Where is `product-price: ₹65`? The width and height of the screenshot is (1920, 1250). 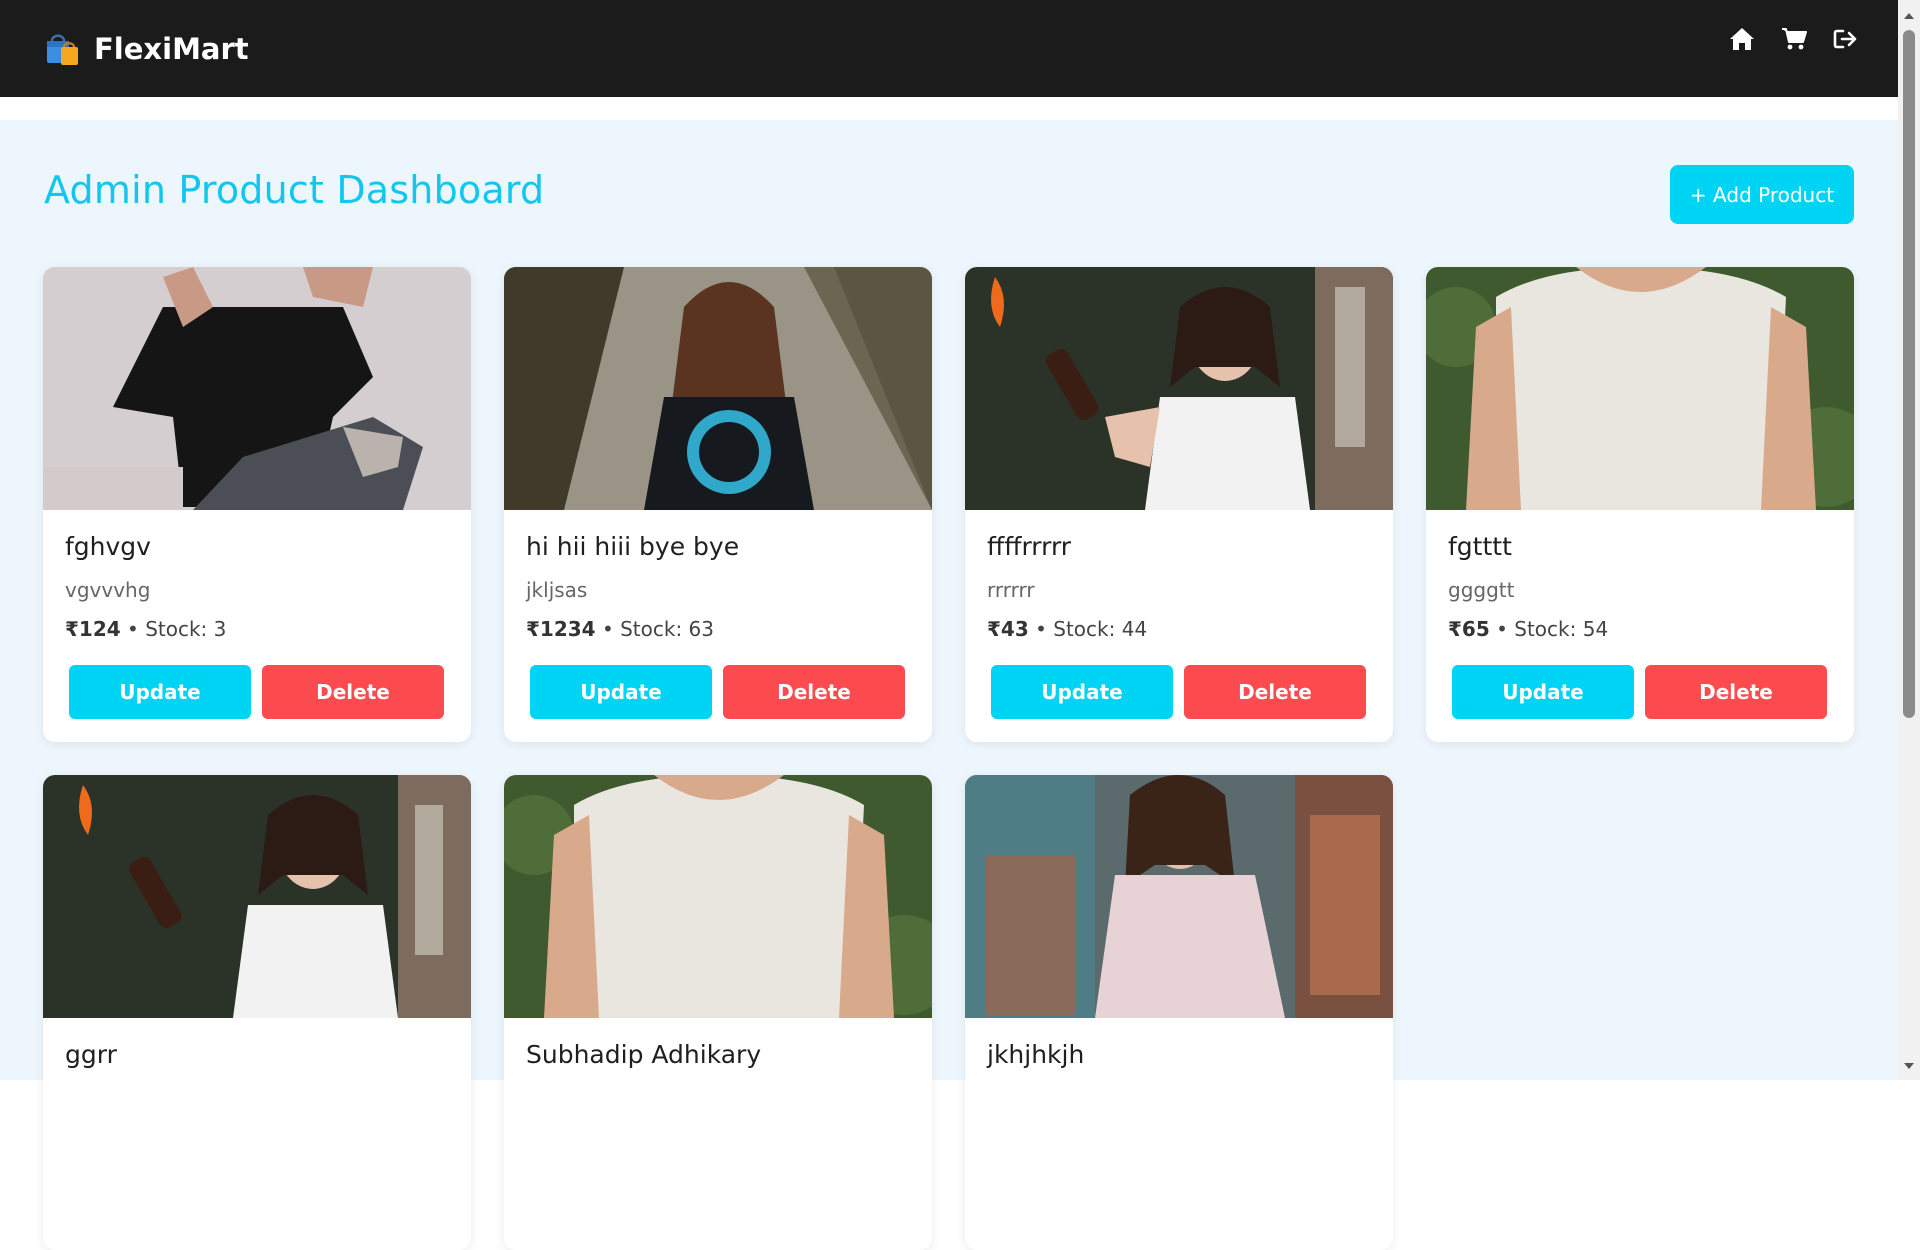 product-price: ₹65 is located at coordinates (1469, 629).